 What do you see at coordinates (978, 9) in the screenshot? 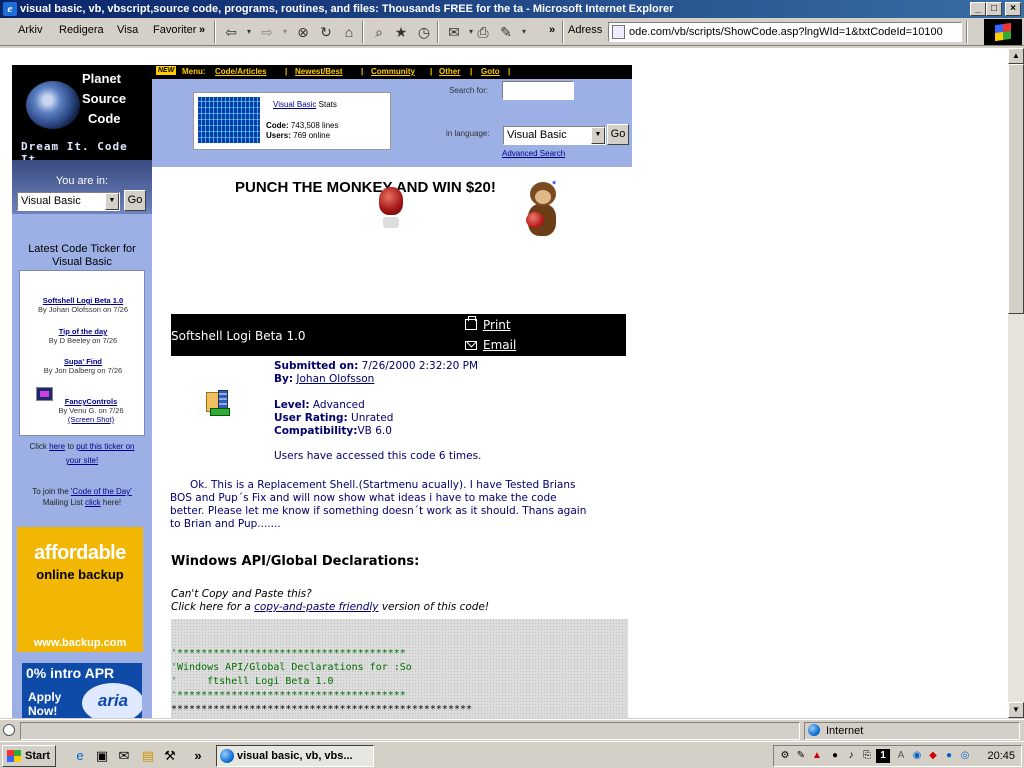
I see `minimize-button: _` at bounding box center [978, 9].